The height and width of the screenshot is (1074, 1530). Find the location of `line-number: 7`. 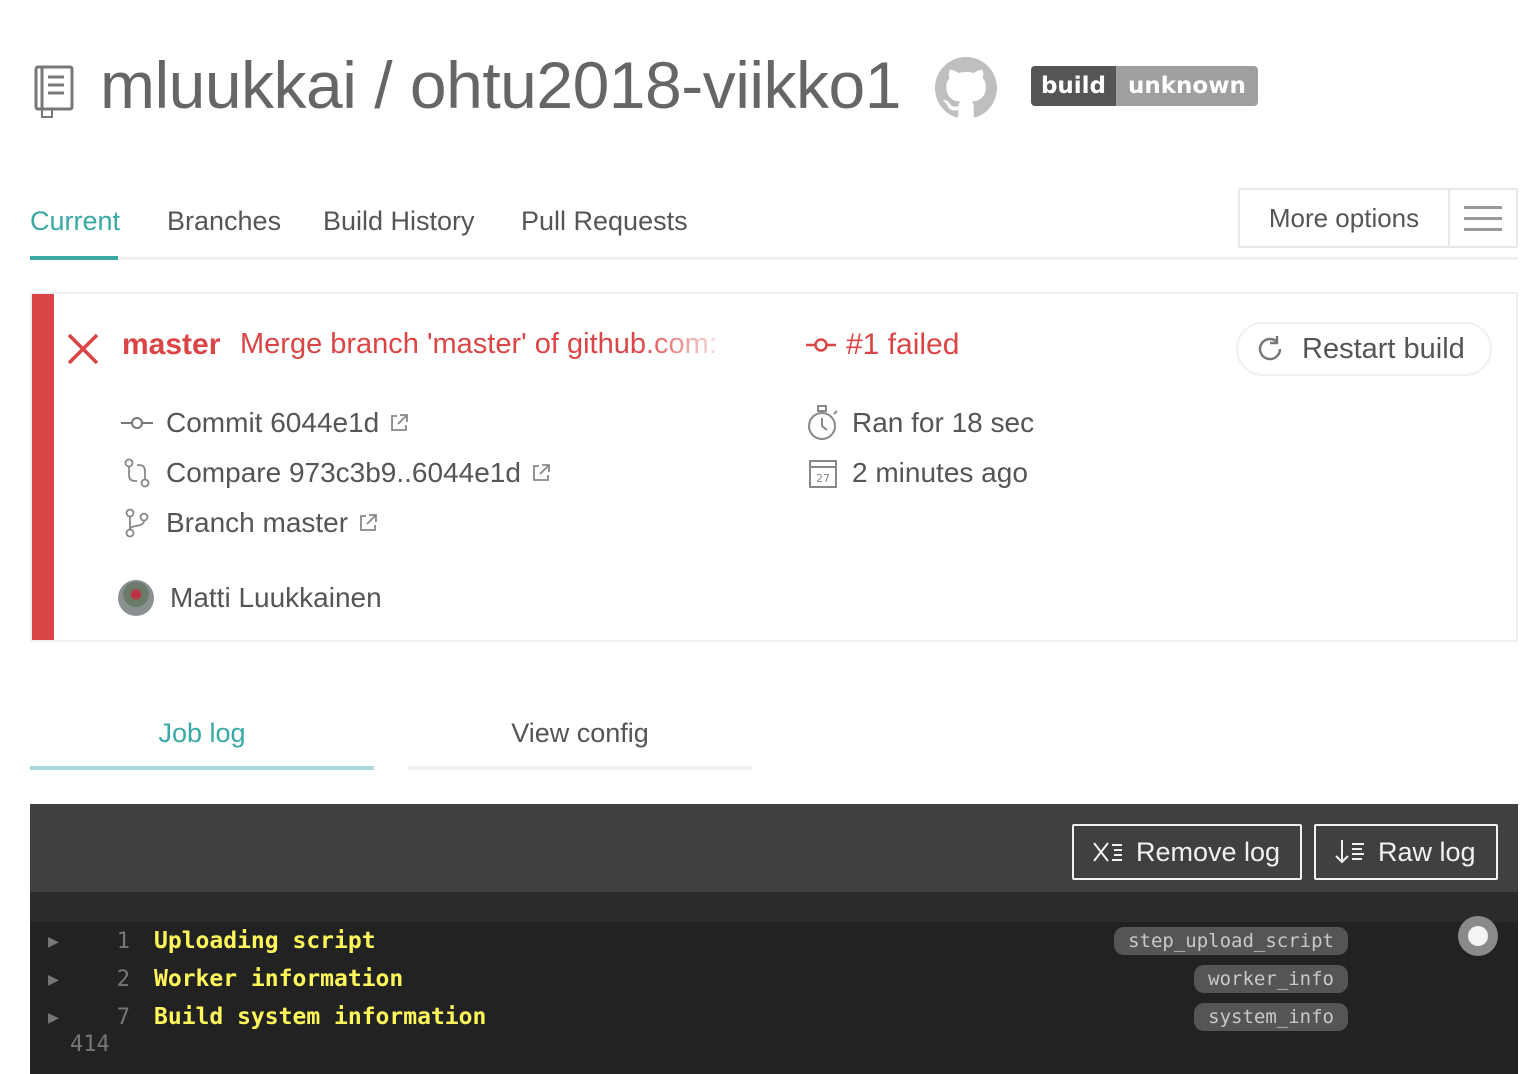

line-number: 7 is located at coordinates (110, 1017).